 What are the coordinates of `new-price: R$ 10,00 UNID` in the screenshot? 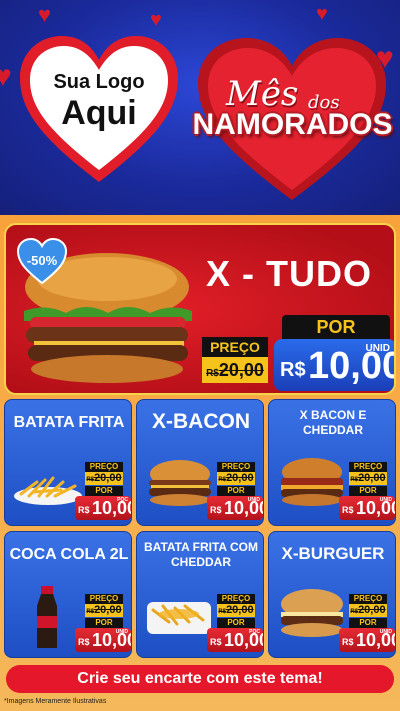 It's located at (334, 365).